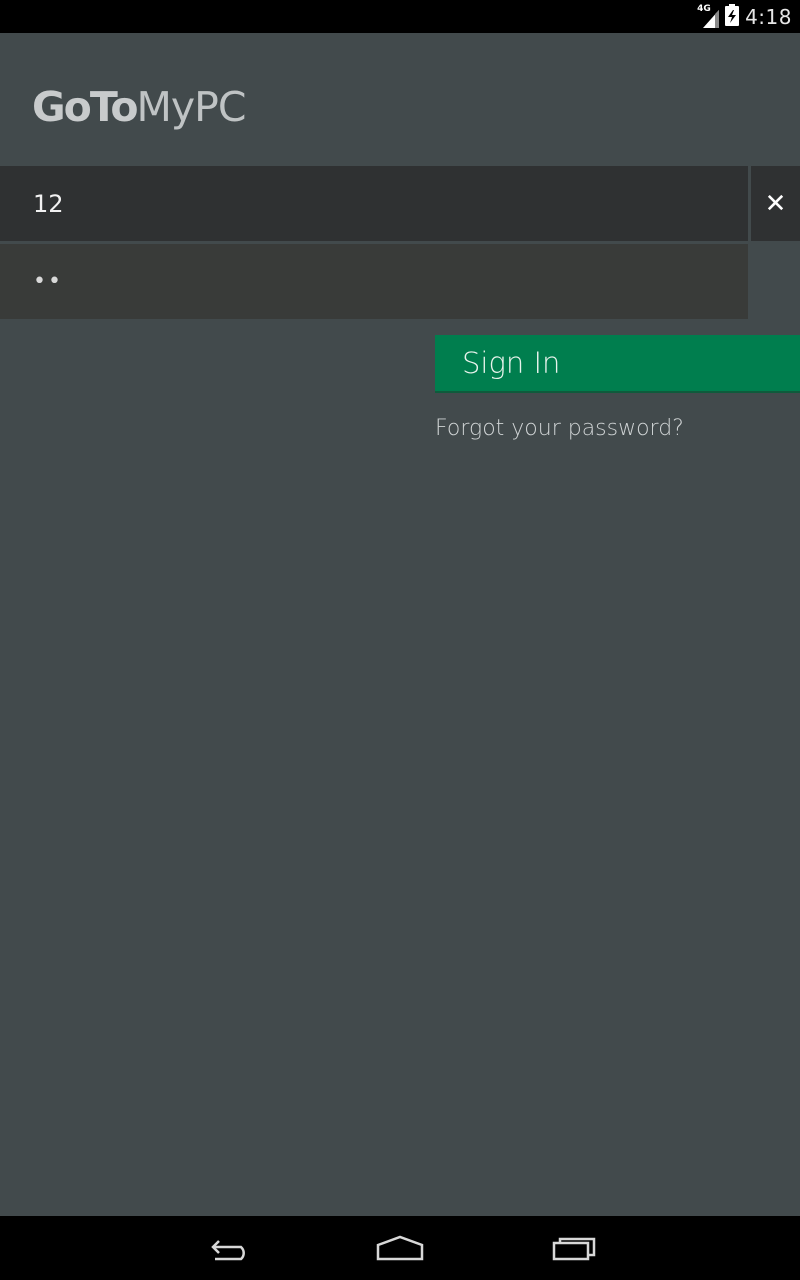  Describe the element at coordinates (574, 1249) in the screenshot. I see `recents-icon` at that location.